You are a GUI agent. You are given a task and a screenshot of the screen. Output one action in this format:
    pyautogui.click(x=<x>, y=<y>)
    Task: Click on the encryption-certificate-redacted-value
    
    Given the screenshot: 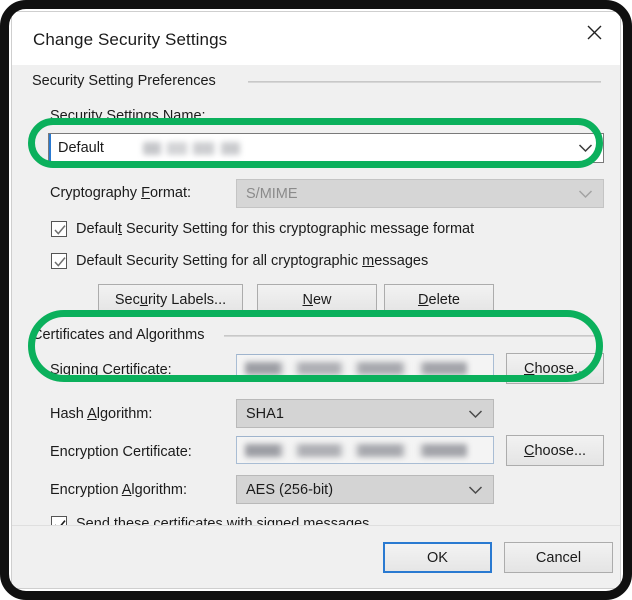 What is the action you would take?
    pyautogui.click(x=356, y=450)
    